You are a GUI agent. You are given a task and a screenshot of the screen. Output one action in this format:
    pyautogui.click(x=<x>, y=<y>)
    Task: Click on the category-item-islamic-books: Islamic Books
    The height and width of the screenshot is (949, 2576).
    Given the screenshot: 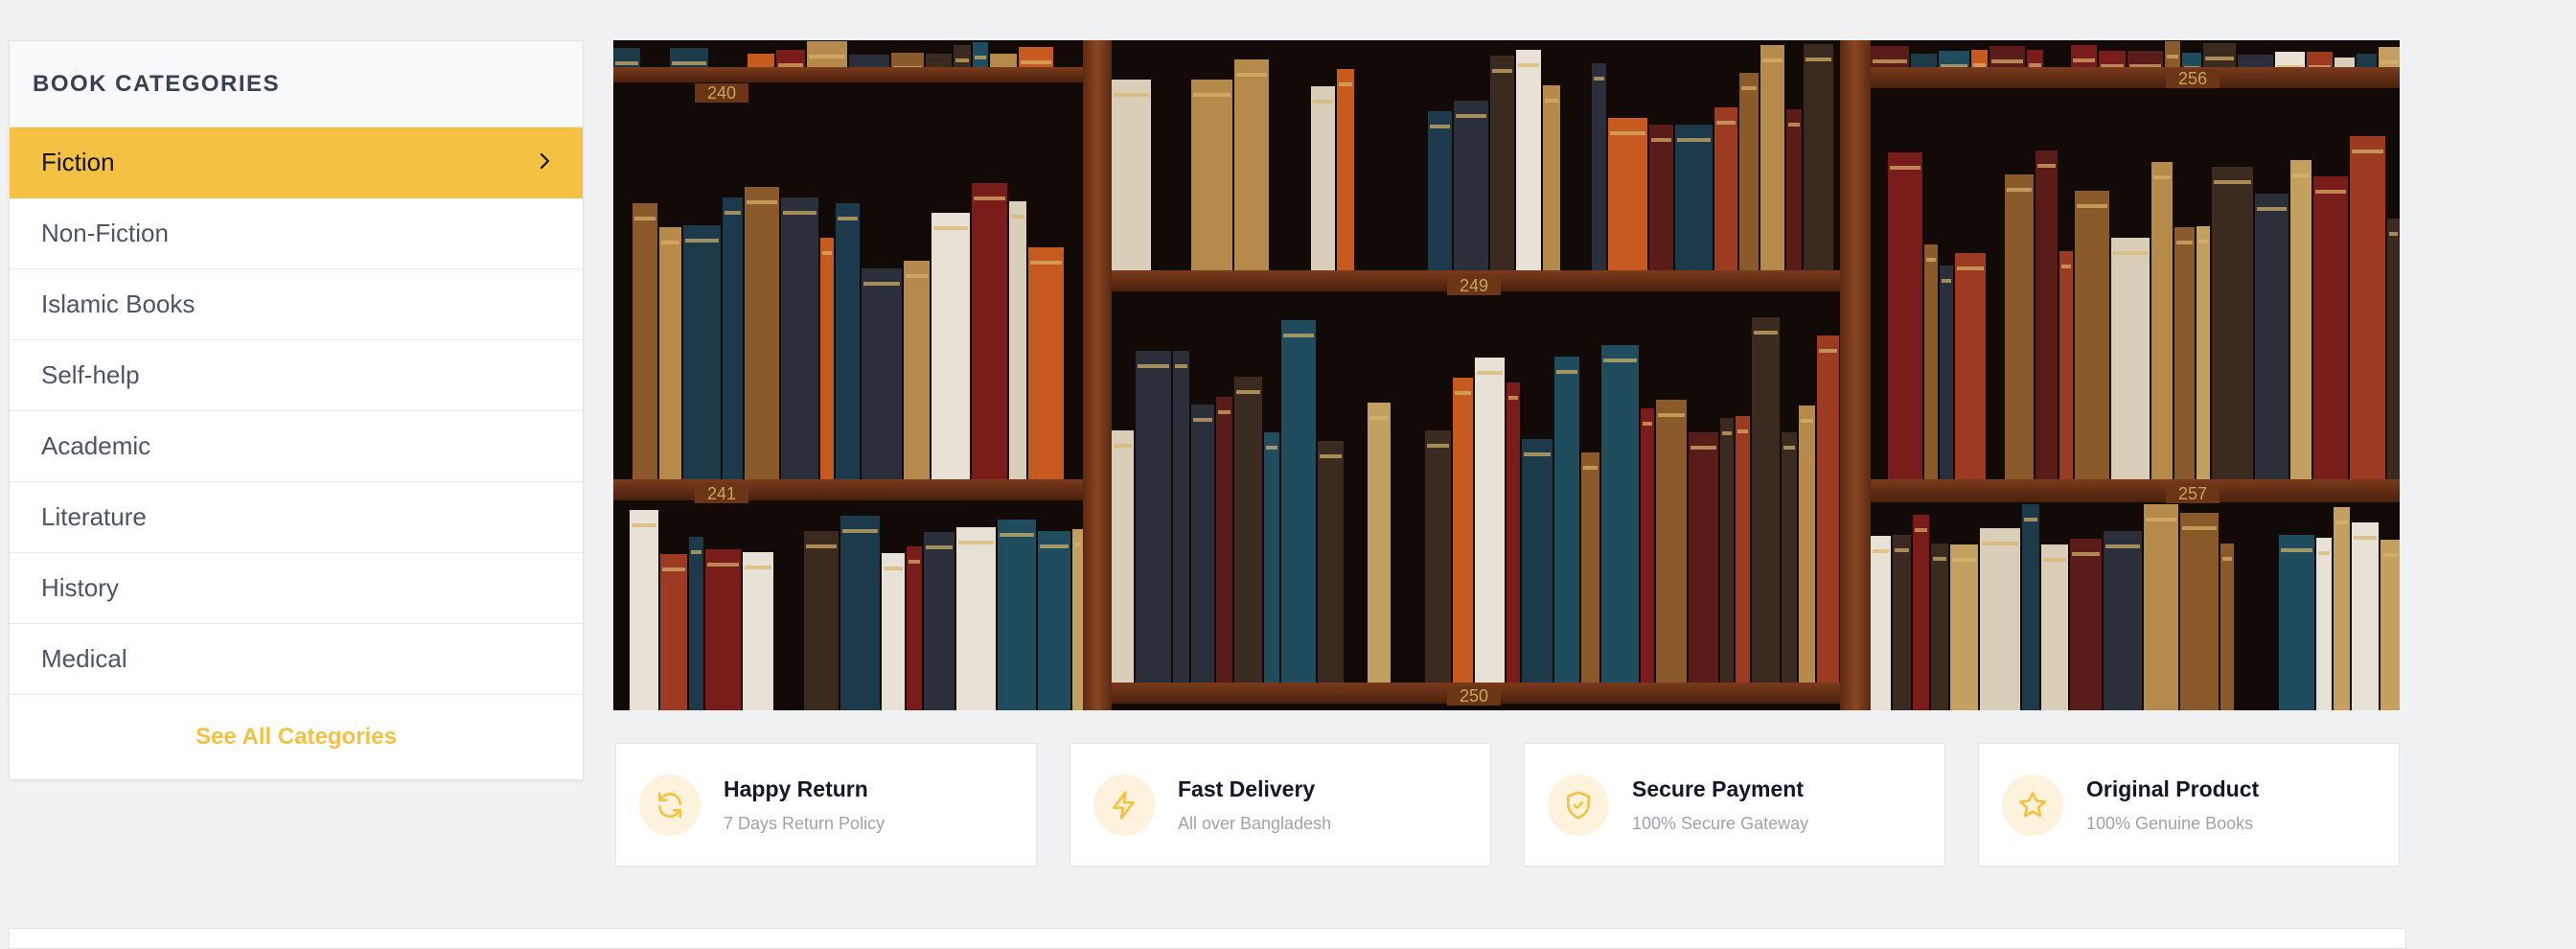 What is the action you would take?
    pyautogui.click(x=296, y=304)
    